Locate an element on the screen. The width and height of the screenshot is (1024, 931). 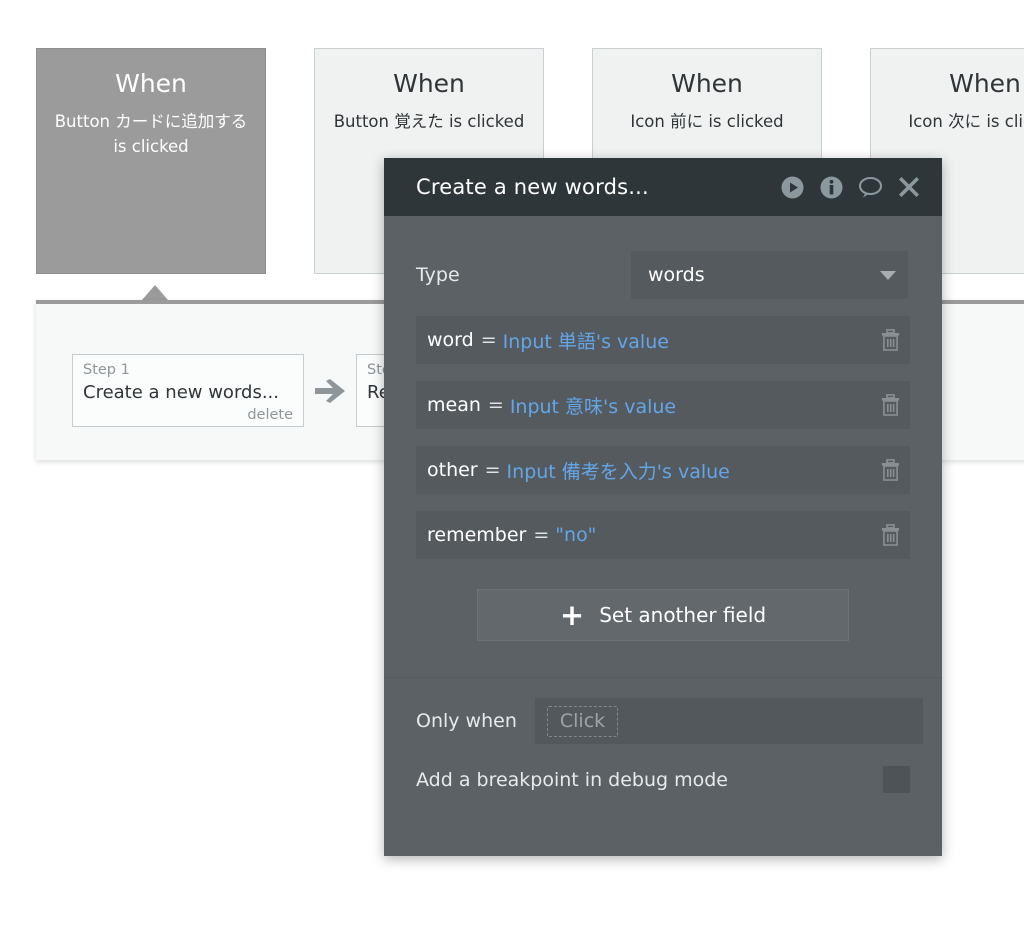
field-row: word = Input 単語's value is located at coordinates (663, 340).